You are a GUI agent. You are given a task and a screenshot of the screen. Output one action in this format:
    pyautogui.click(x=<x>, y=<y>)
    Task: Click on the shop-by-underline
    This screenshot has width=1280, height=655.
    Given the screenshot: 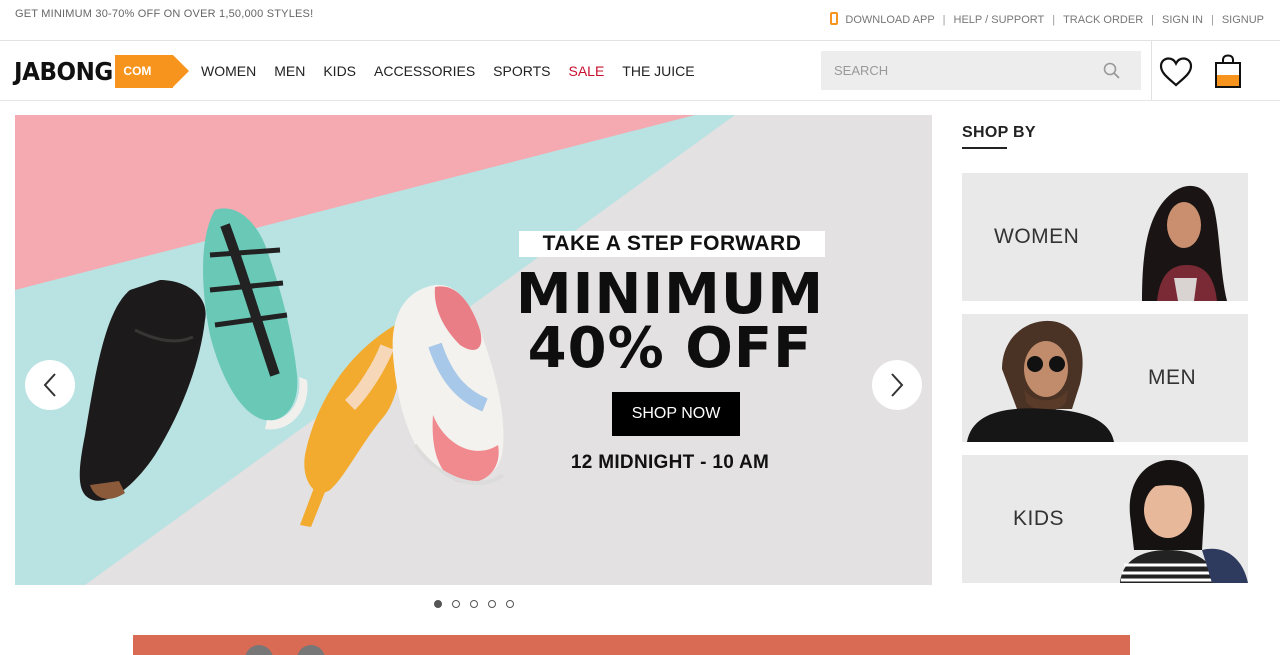 What is the action you would take?
    pyautogui.click(x=984, y=148)
    